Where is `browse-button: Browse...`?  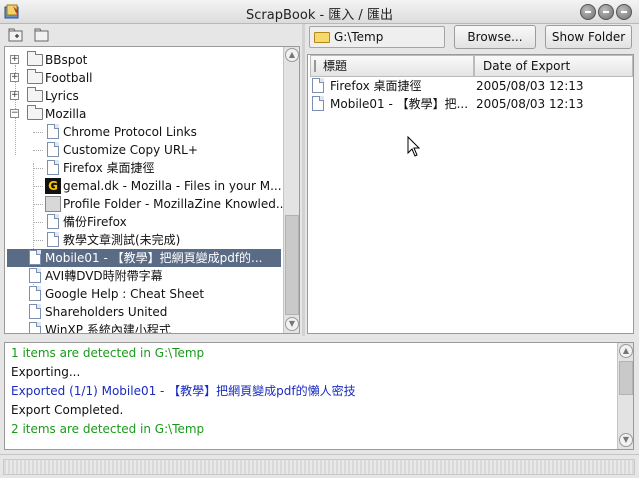
browse-button: Browse... is located at coordinates (495, 37).